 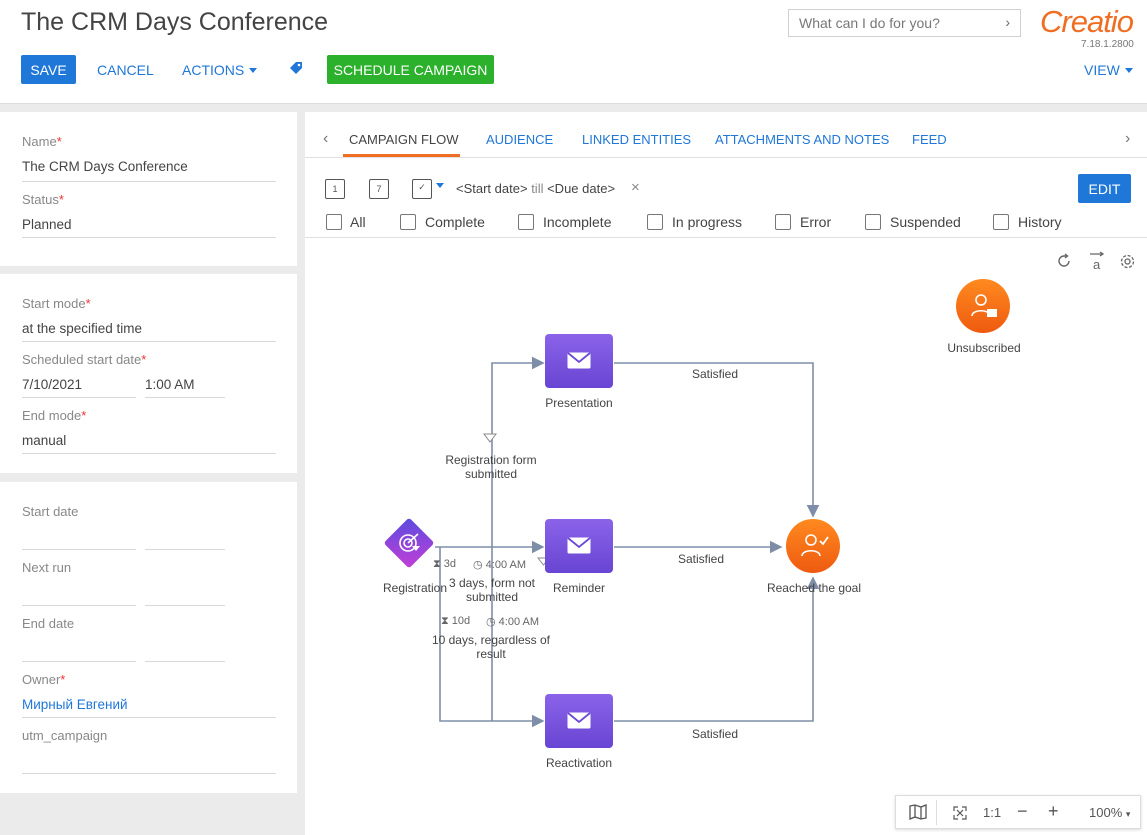 What do you see at coordinates (84, 359) in the screenshot?
I see `scheduled-start-label: Scheduled start date*` at bounding box center [84, 359].